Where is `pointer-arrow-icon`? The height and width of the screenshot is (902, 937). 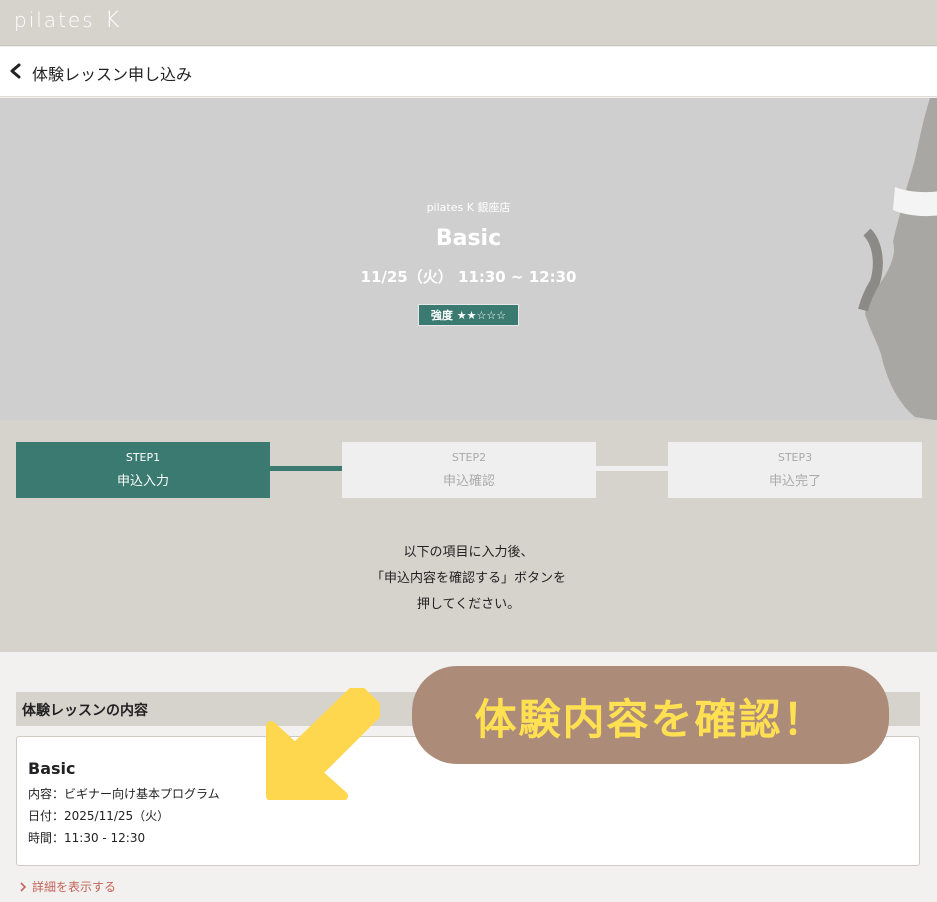
pointer-arrow-icon is located at coordinates (323, 744).